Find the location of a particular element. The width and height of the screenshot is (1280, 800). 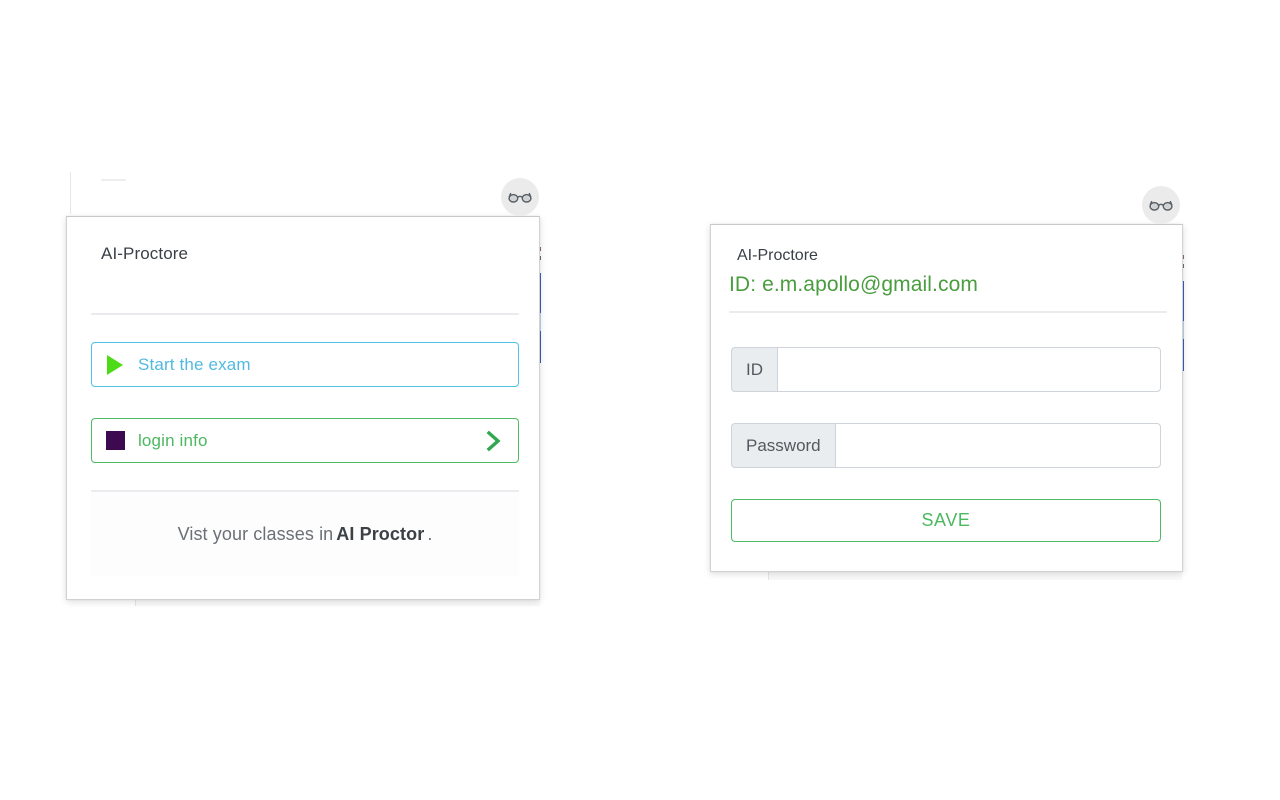

current-account-id: ID: e.m.apollo@gmail.com is located at coordinates (853, 284).